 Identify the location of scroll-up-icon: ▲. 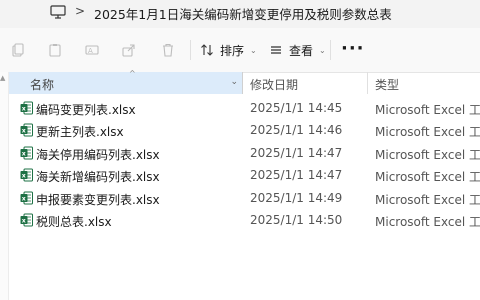
(2, 78).